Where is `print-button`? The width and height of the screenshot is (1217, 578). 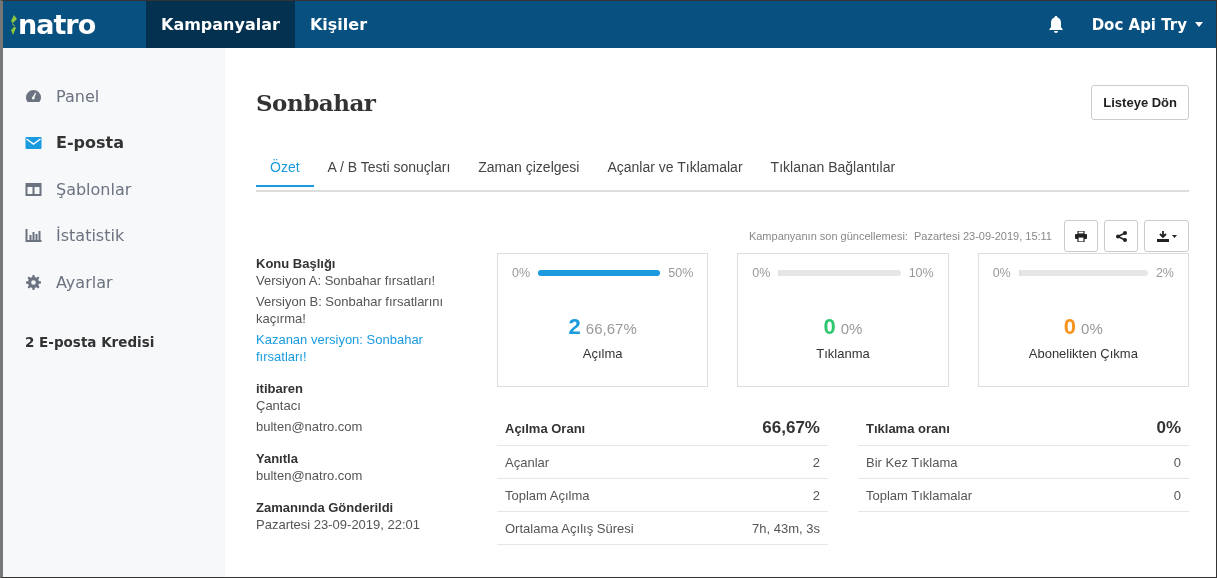
print-button is located at coordinates (1081, 236).